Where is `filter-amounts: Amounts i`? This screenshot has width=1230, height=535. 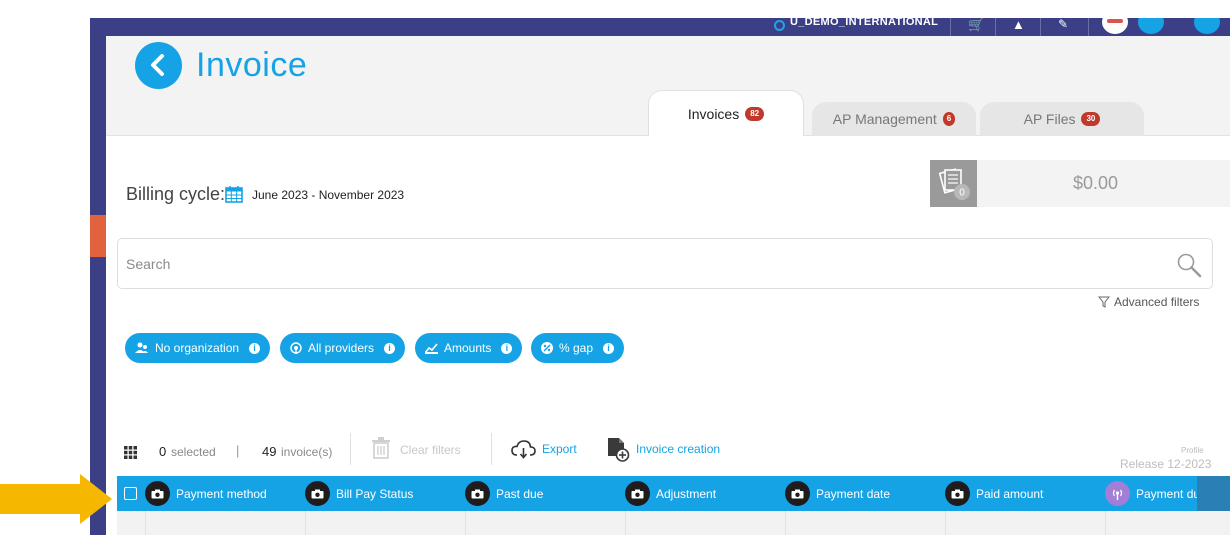
filter-amounts: Amounts i is located at coordinates (469, 348).